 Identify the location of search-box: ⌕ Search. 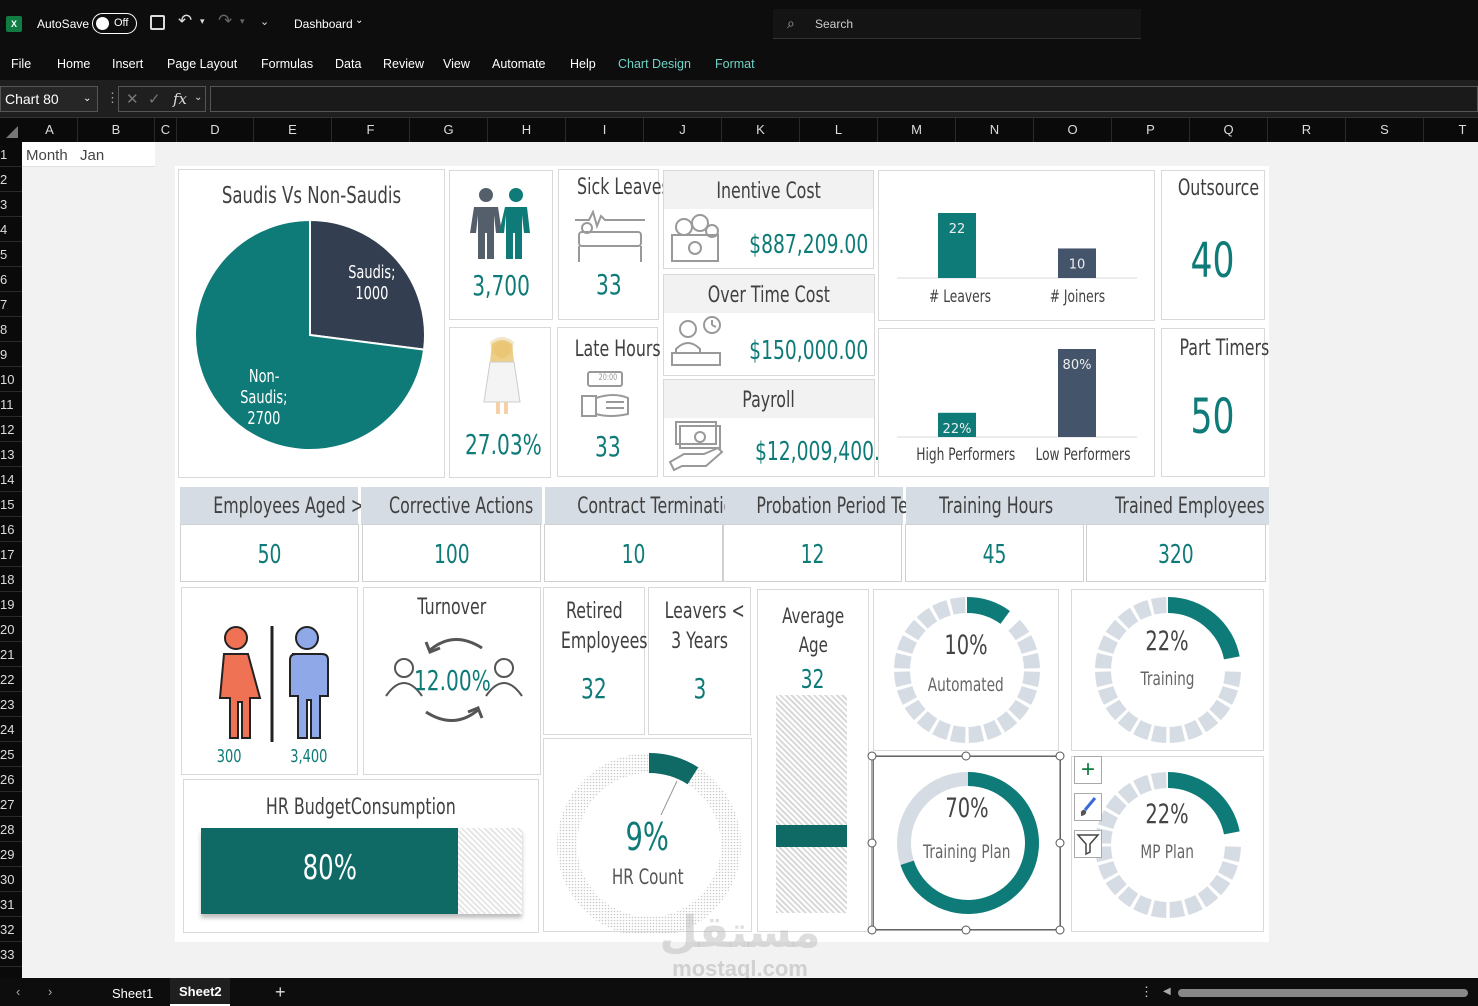
(957, 24).